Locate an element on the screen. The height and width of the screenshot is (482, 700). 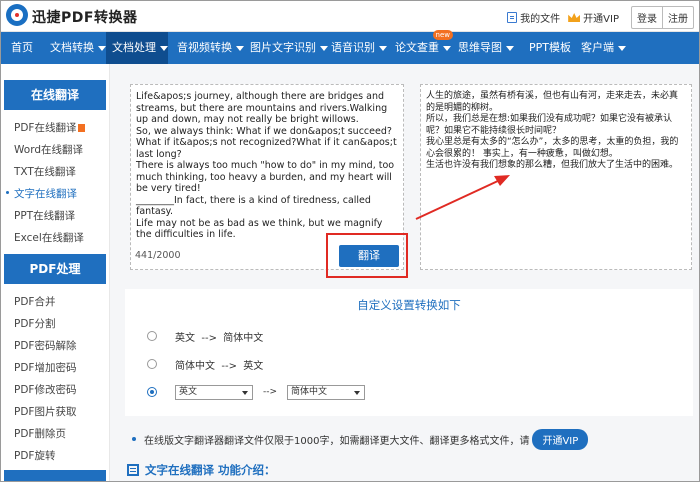
hot-icon is located at coordinates (82, 128).